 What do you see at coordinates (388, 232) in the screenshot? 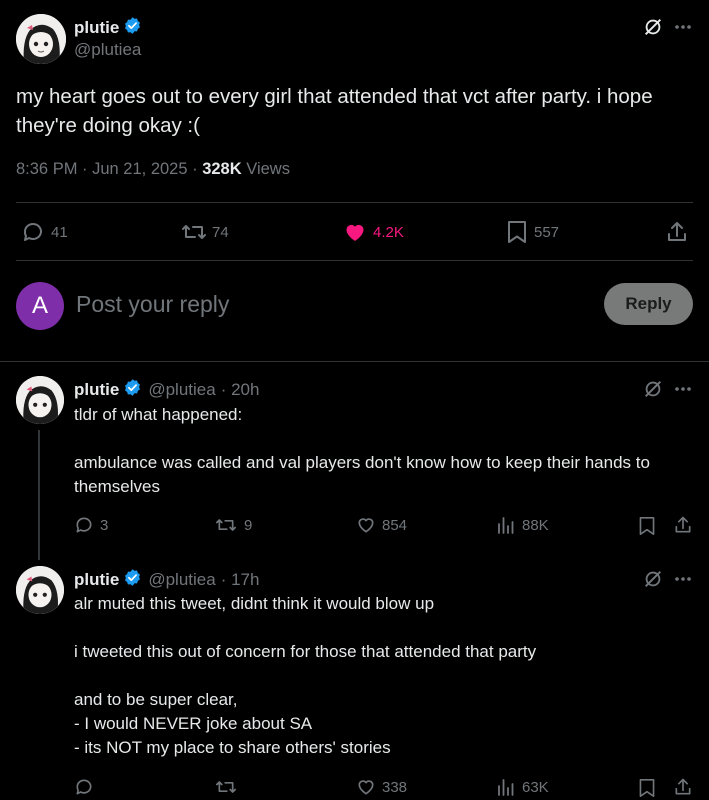
I see `like-count: 4.2K` at bounding box center [388, 232].